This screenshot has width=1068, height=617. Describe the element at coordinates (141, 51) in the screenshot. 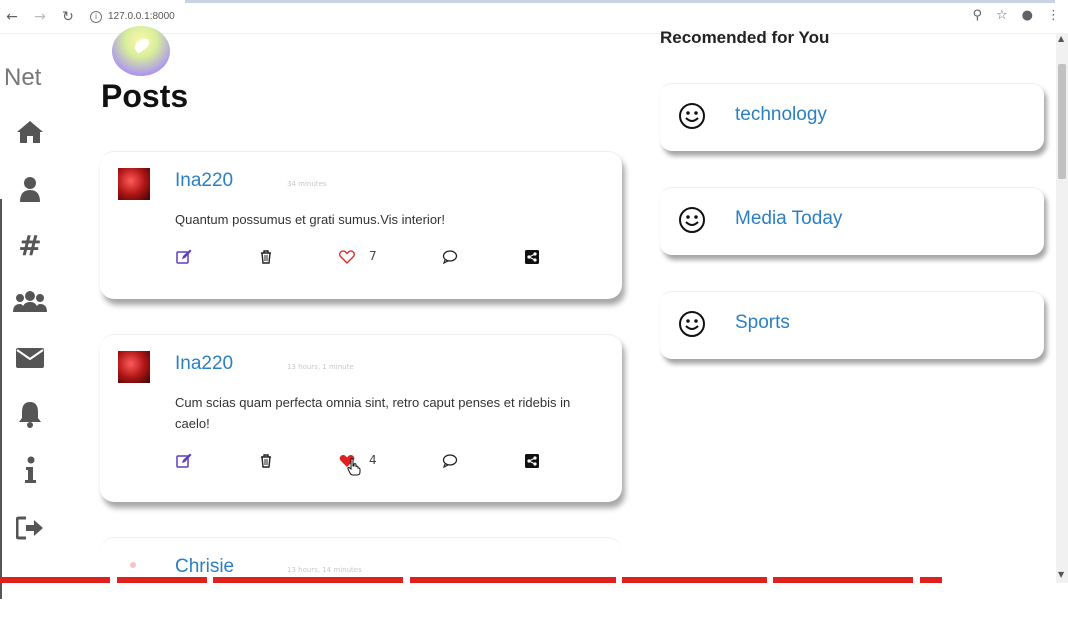

I see `profile-avatar` at that location.